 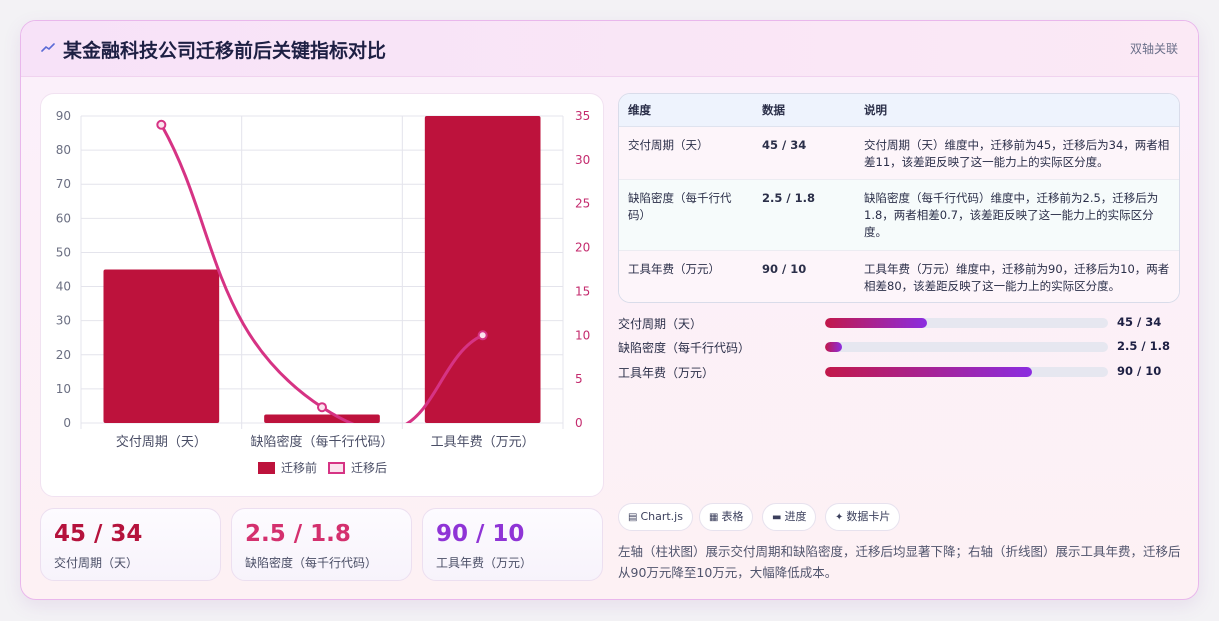 I want to click on x-axis-tick-label: 交付周期（天）, so click(x=161, y=442).